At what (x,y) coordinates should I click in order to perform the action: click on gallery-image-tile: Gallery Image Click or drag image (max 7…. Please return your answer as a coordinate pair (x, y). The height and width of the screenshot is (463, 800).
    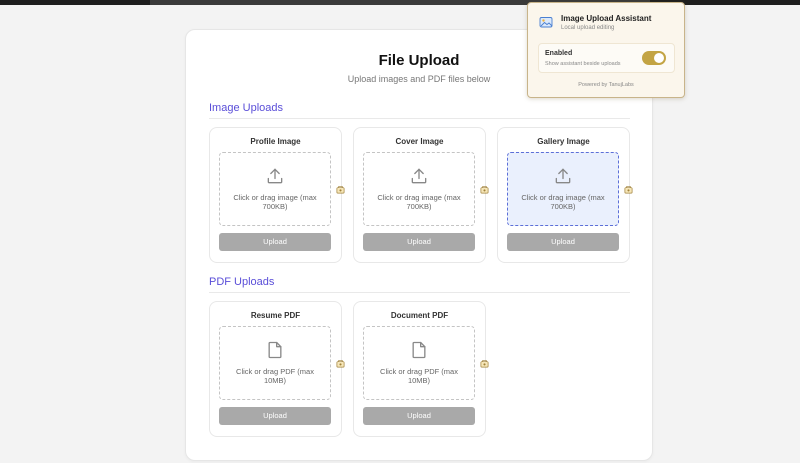
    Looking at the image, I should click on (563, 195).